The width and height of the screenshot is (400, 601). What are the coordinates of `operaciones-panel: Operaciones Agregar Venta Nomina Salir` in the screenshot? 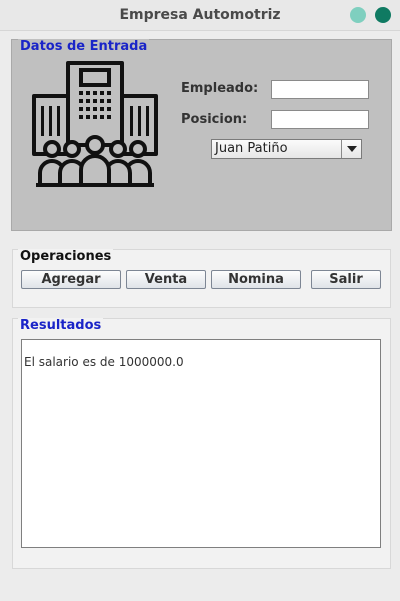 It's located at (201, 278).